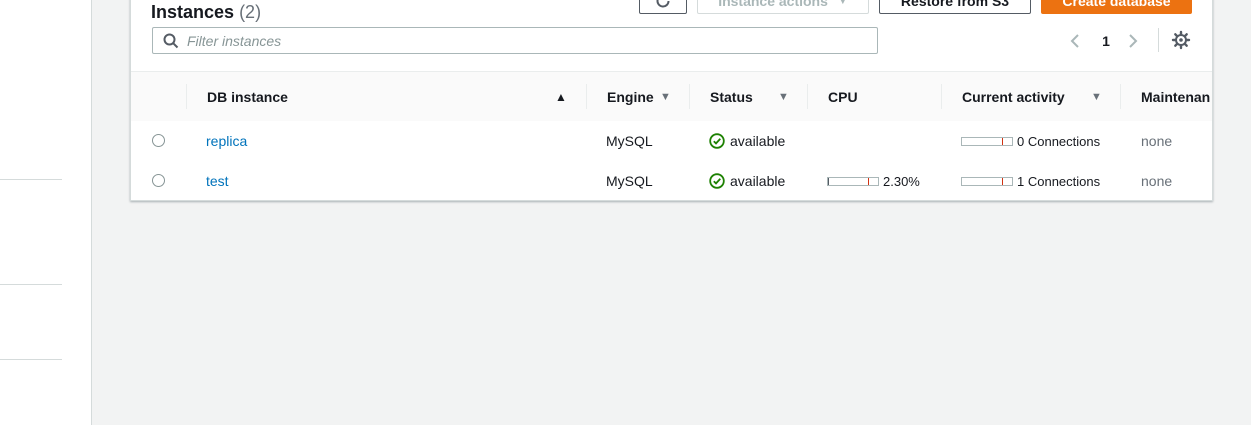 This screenshot has width=1251, height=425. I want to click on column-header-maintenance: Maintenan, so click(1176, 96).